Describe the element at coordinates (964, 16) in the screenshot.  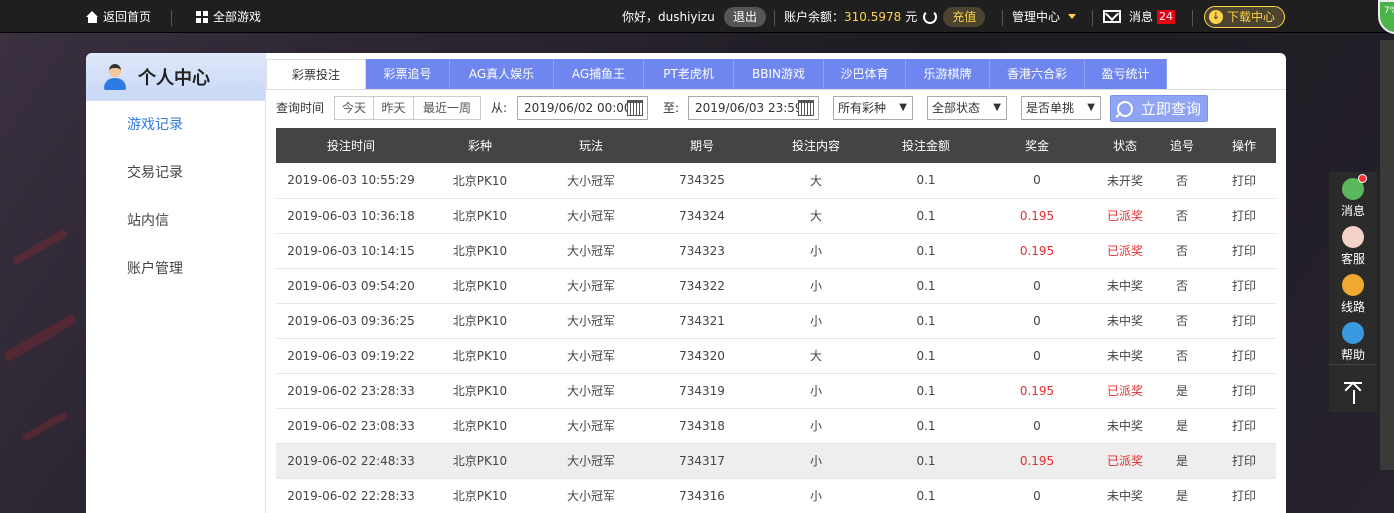
I see `recharge-button: 充值` at that location.